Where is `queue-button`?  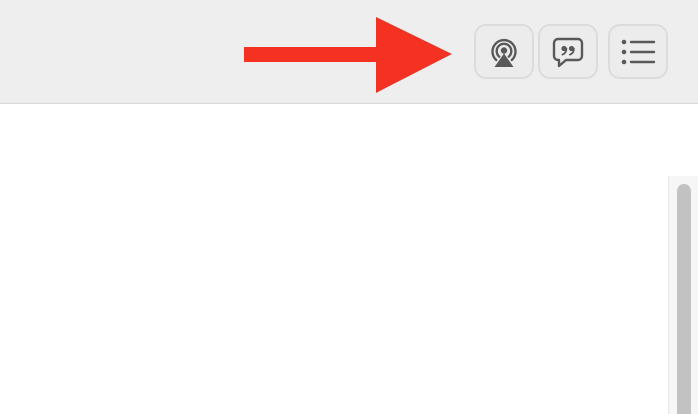
queue-button is located at coordinates (638, 51).